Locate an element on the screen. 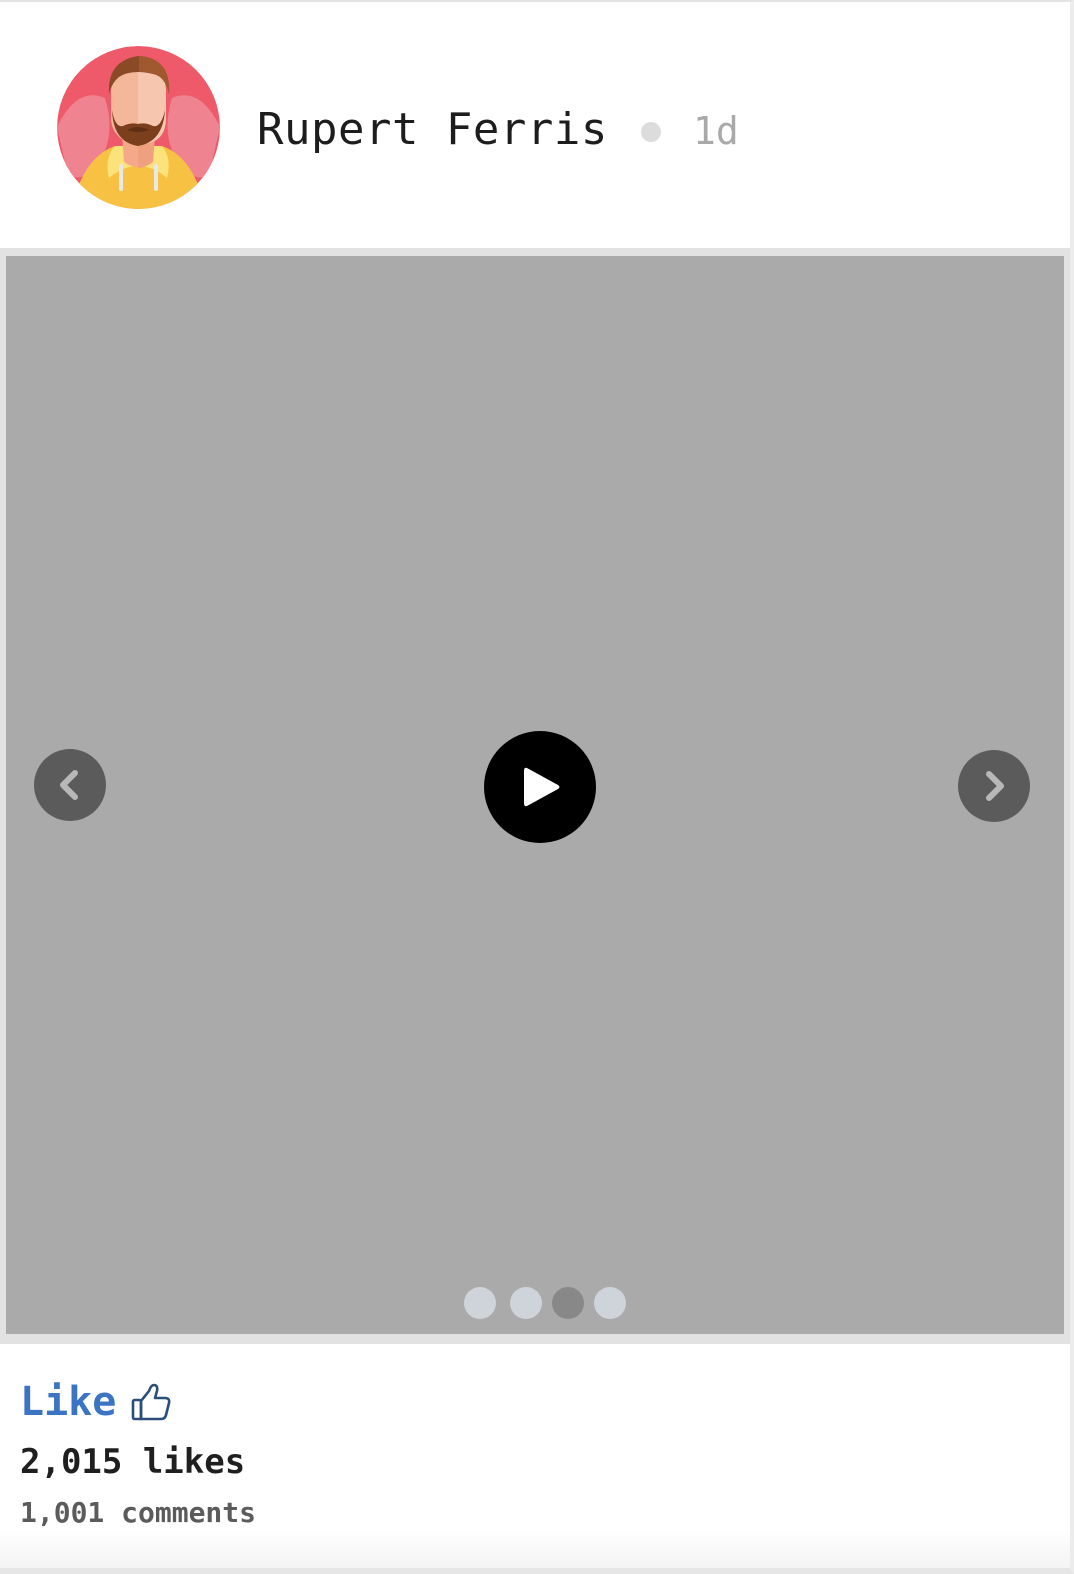 The height and width of the screenshot is (1574, 1074). post-timestamp: 1d is located at coordinates (716, 131).